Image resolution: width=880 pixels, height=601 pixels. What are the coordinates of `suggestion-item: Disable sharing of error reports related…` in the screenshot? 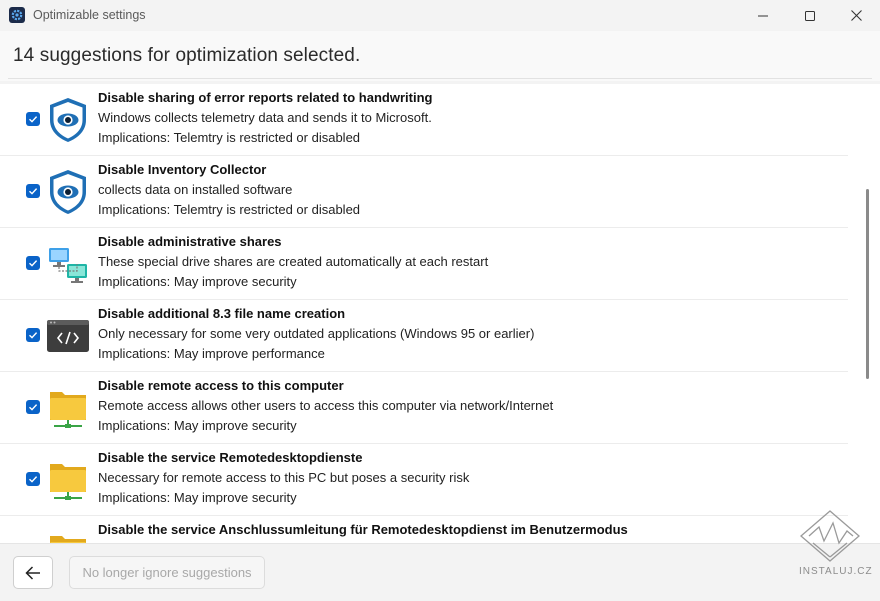 It's located at (424, 120).